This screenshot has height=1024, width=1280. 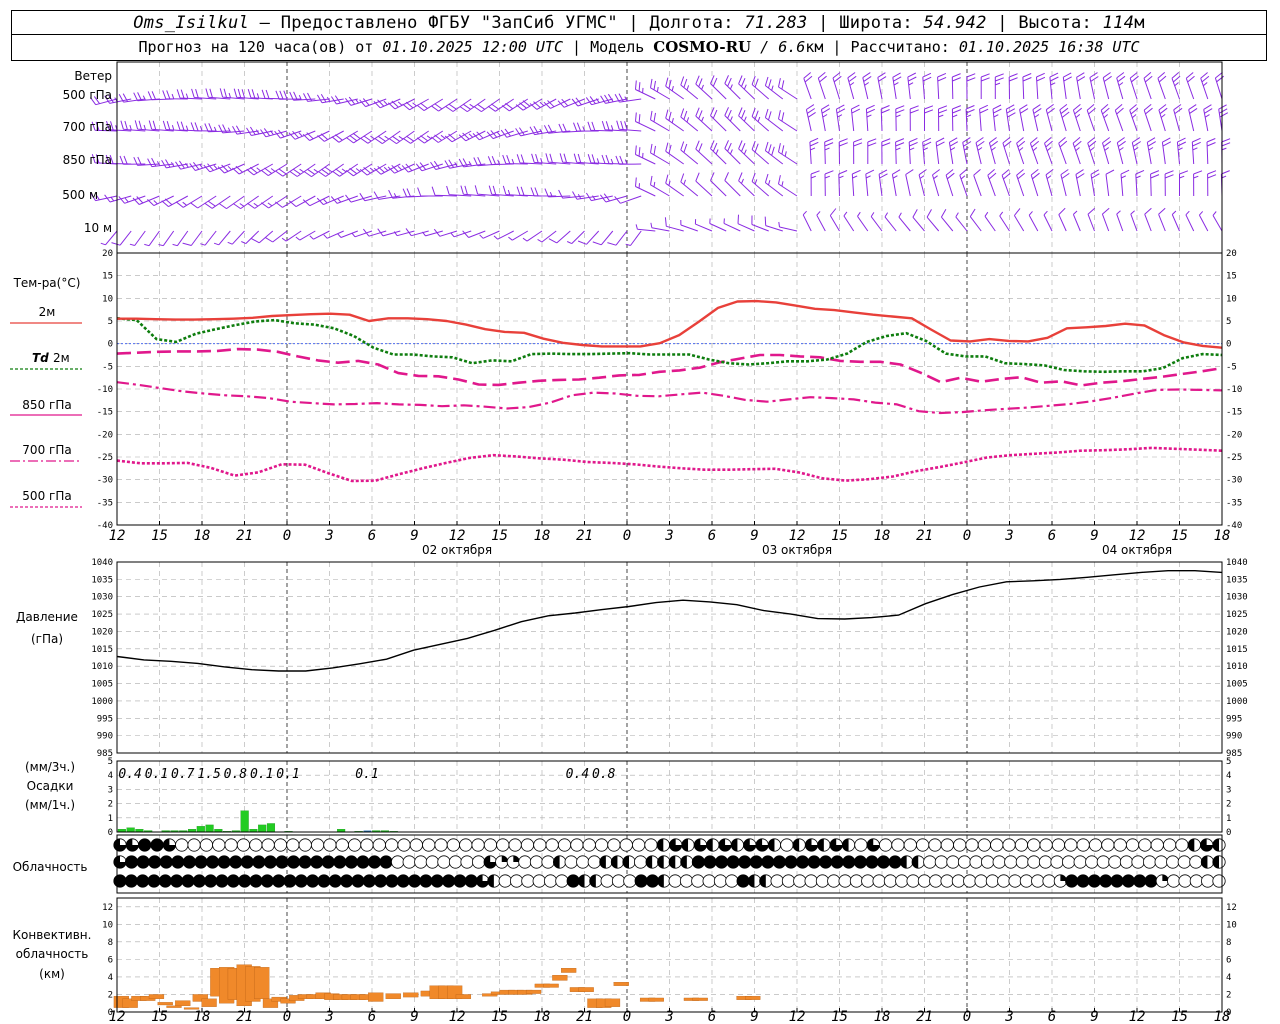 I want to click on precip-total-0: 0.4, so click(x=129, y=774).